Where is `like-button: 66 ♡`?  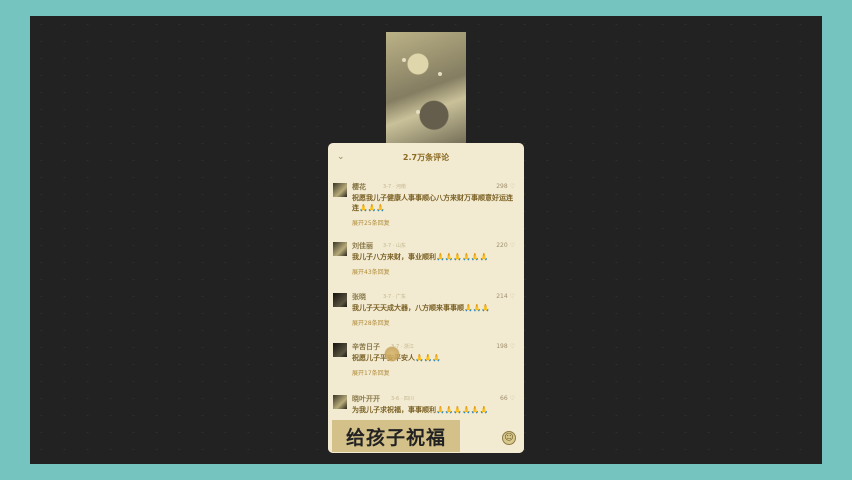 like-button: 66 ♡ is located at coordinates (507, 398).